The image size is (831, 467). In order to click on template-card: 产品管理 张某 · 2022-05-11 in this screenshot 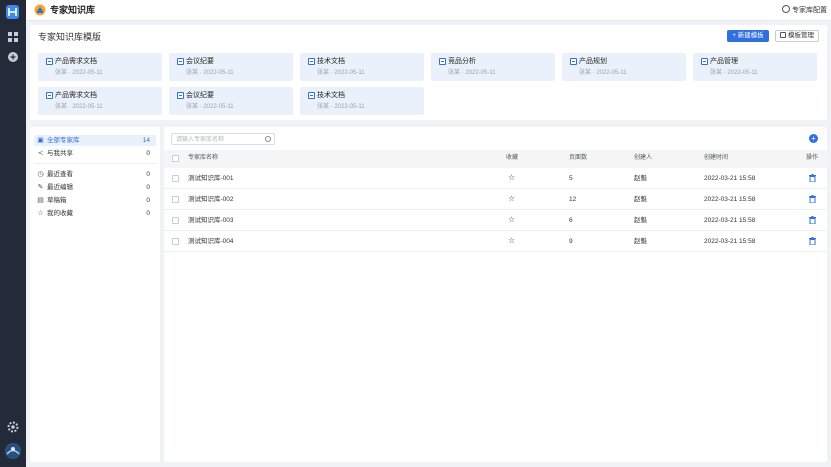, I will do `click(755, 67)`.